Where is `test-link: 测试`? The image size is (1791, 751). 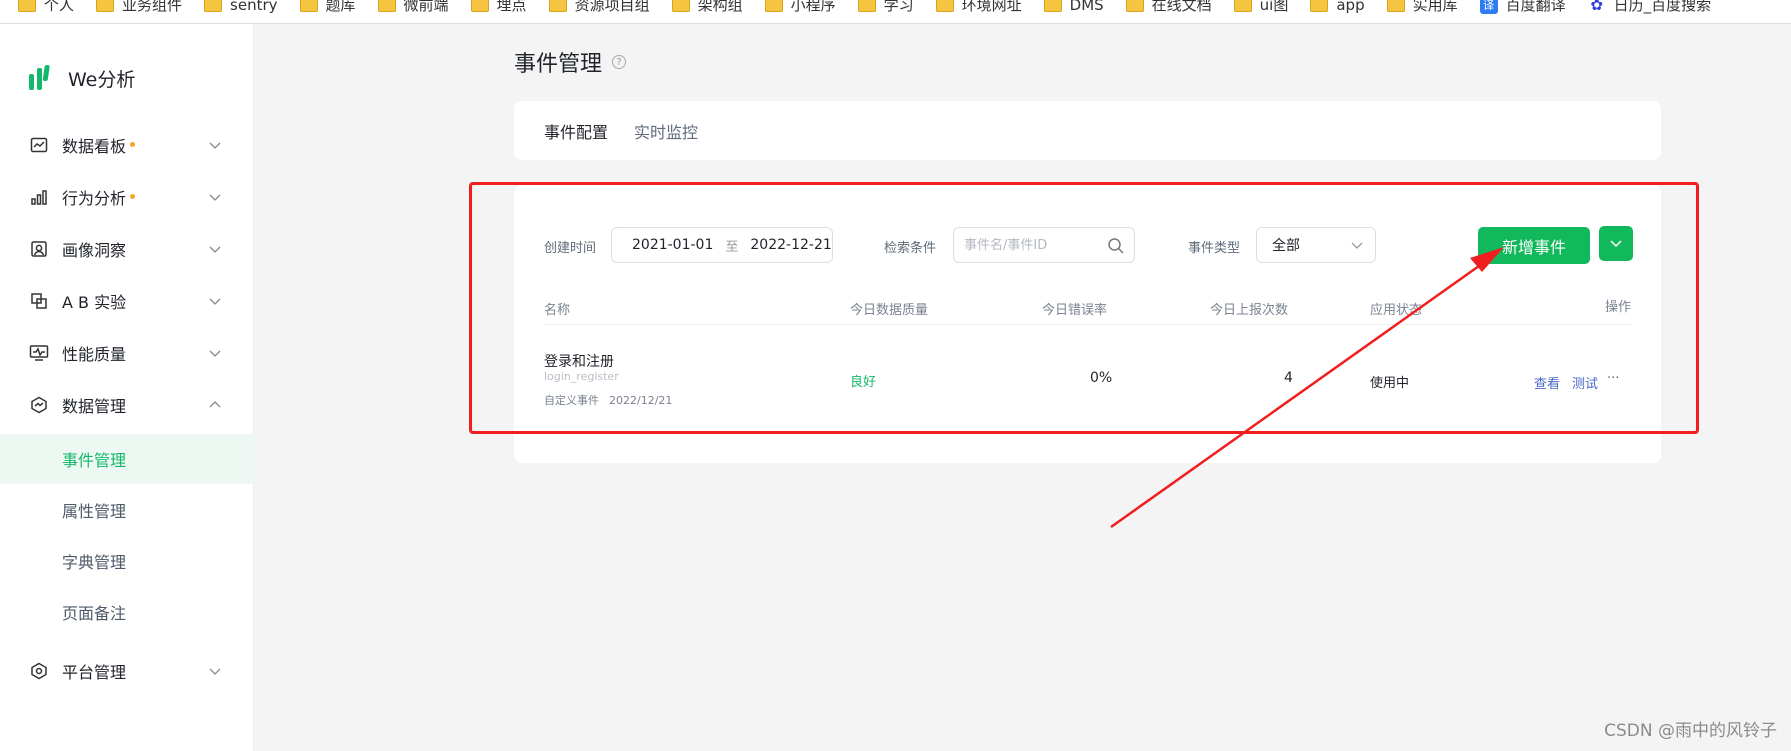
test-link: 测试 is located at coordinates (1585, 382).